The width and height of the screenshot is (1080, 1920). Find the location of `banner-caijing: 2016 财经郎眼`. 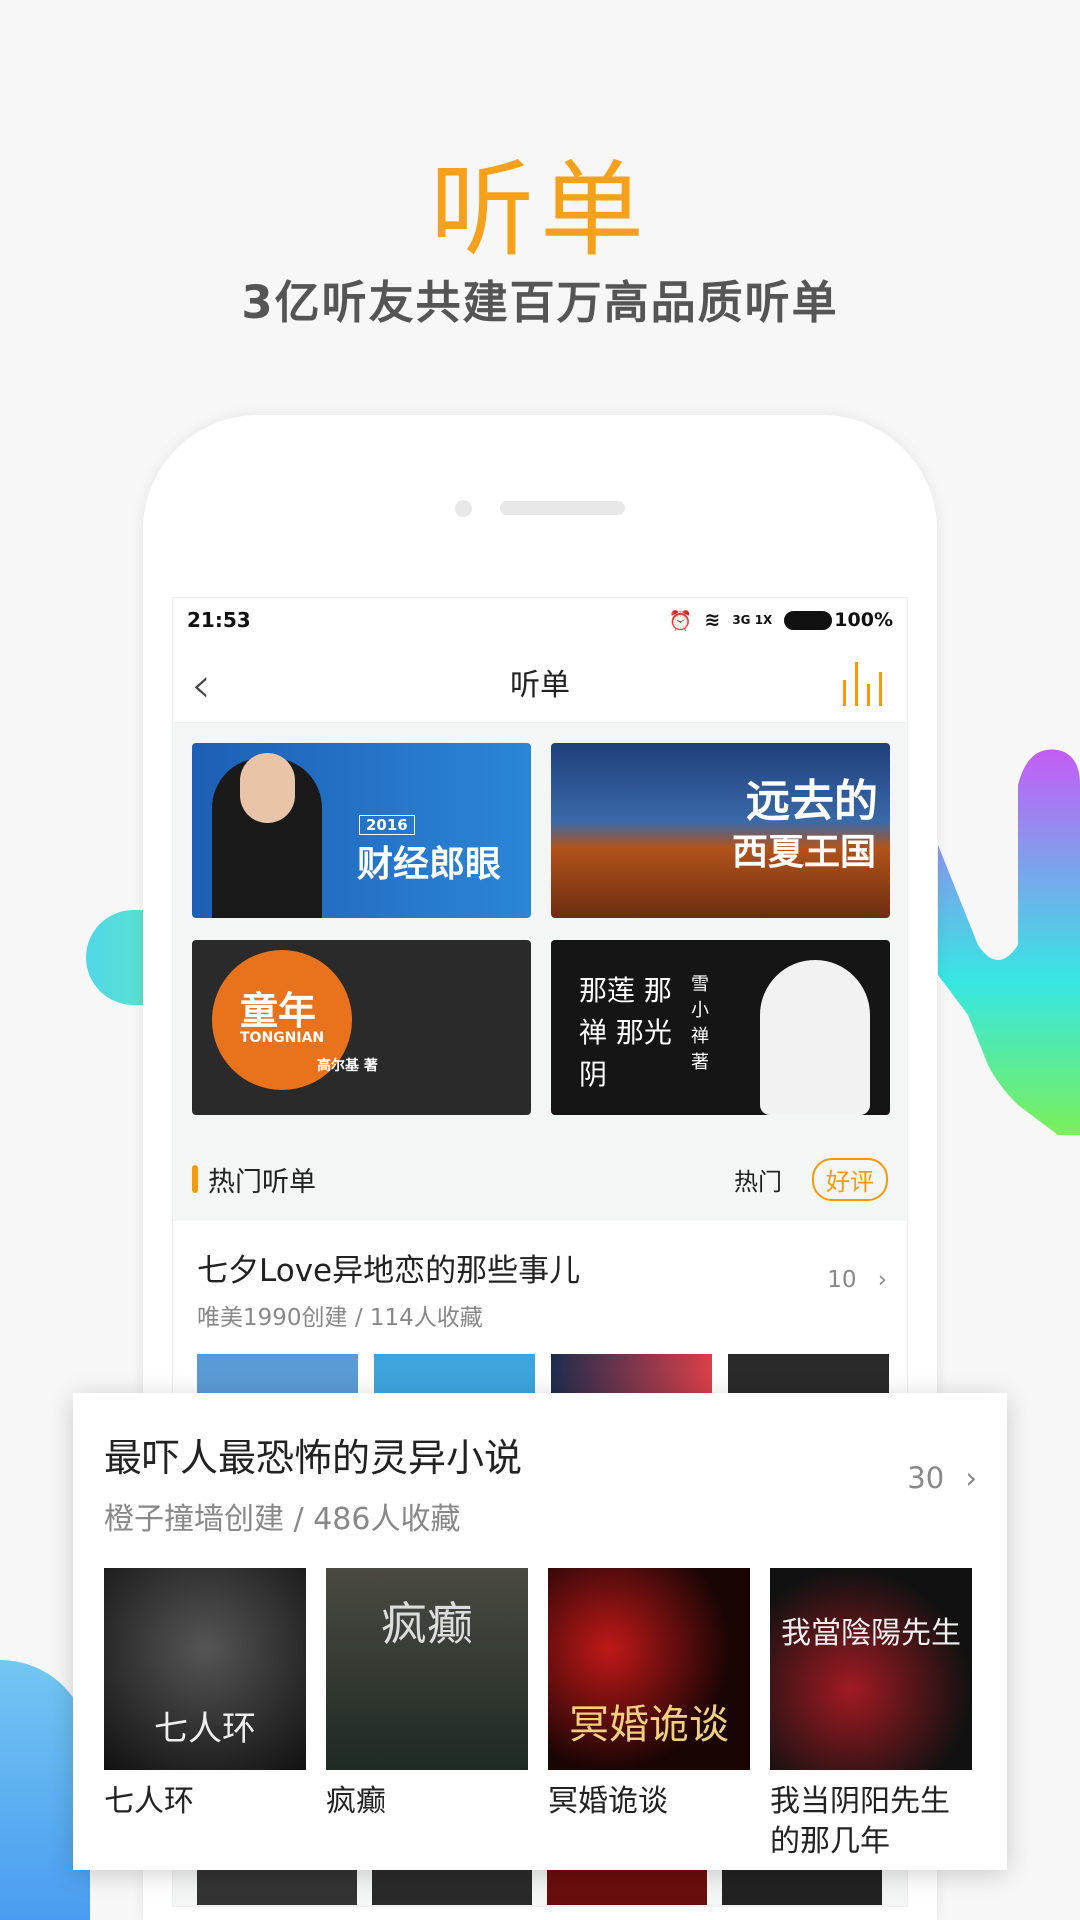

banner-caijing: 2016 财经郎眼 is located at coordinates (361, 830).